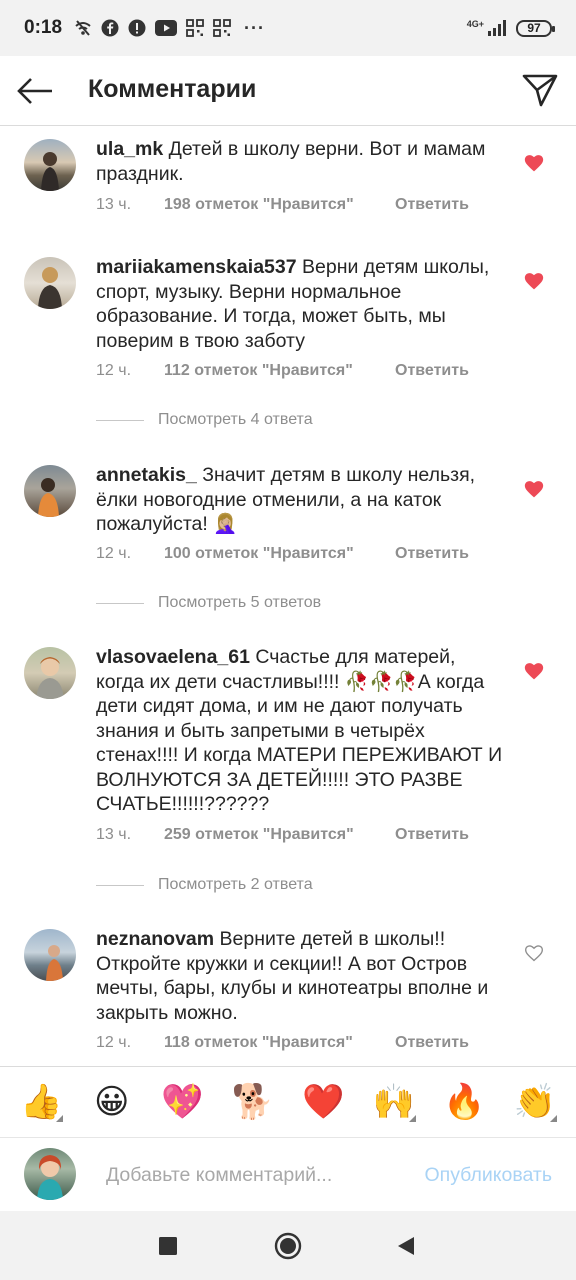 The image size is (576, 1280). Describe the element at coordinates (251, 1175) in the screenshot. I see `comment-input` at that location.